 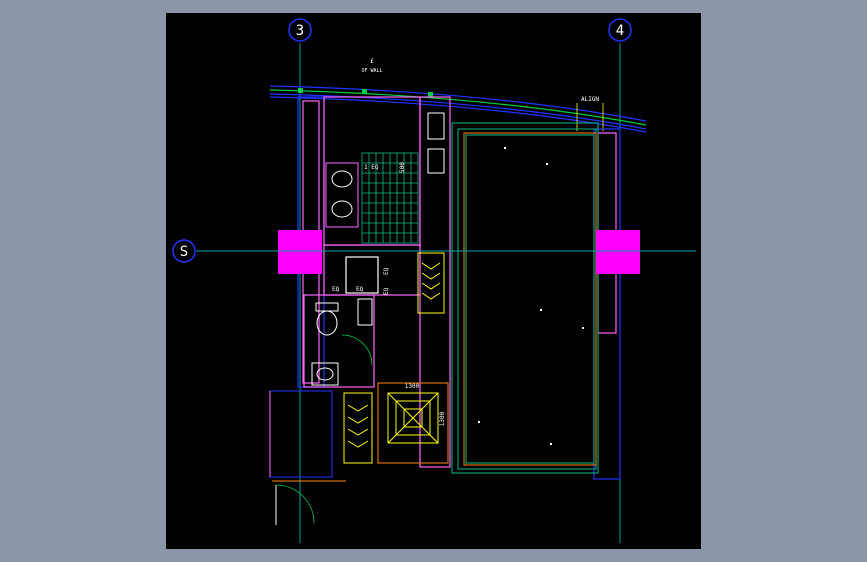 I want to click on align-note: ALIGN, so click(x=590, y=99).